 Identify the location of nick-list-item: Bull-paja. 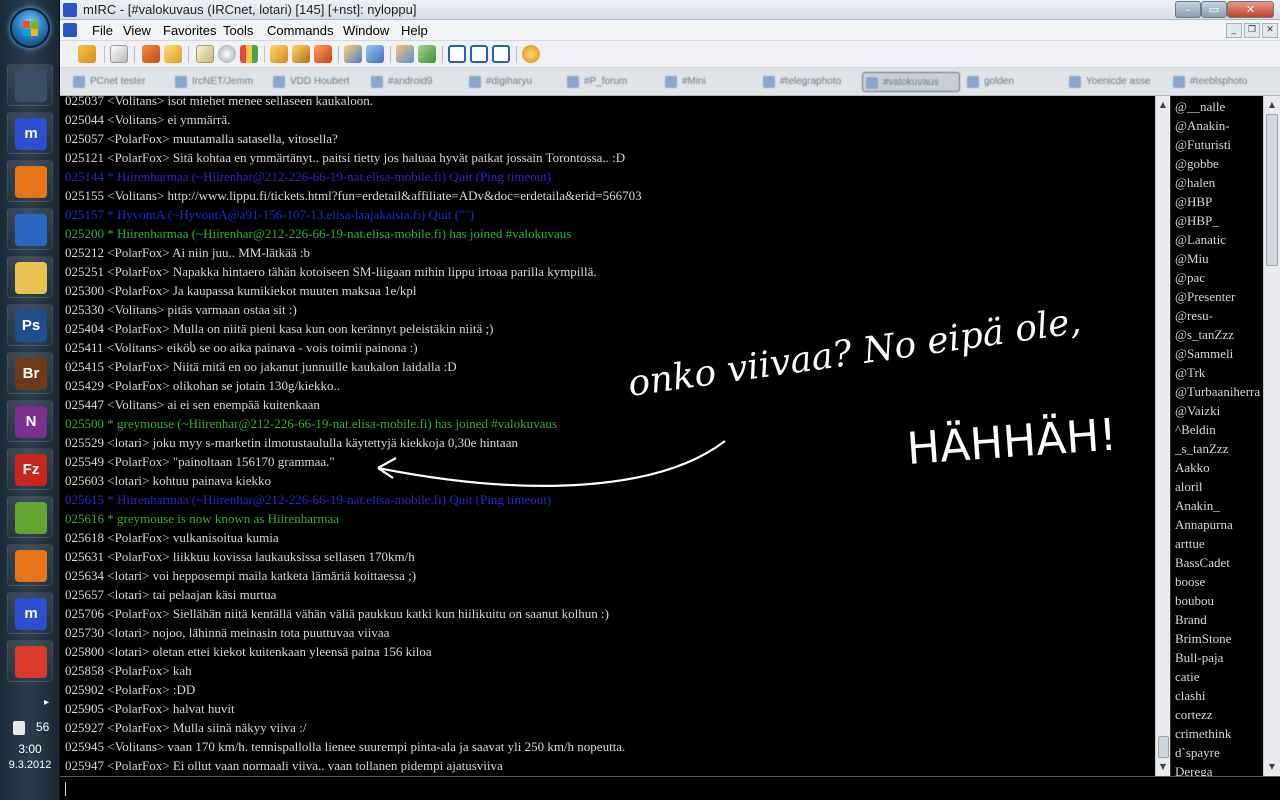
(1199, 658).